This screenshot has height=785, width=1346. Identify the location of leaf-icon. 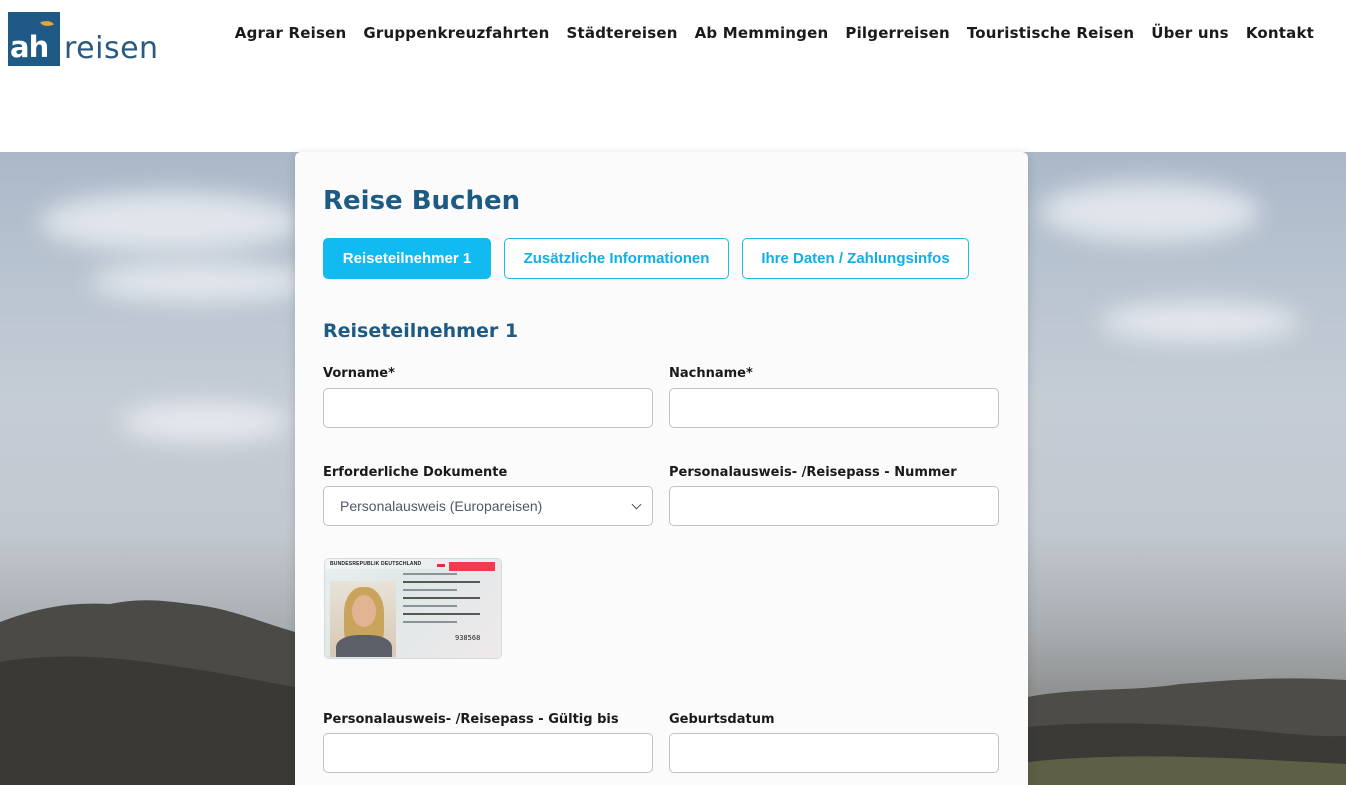
(47, 23).